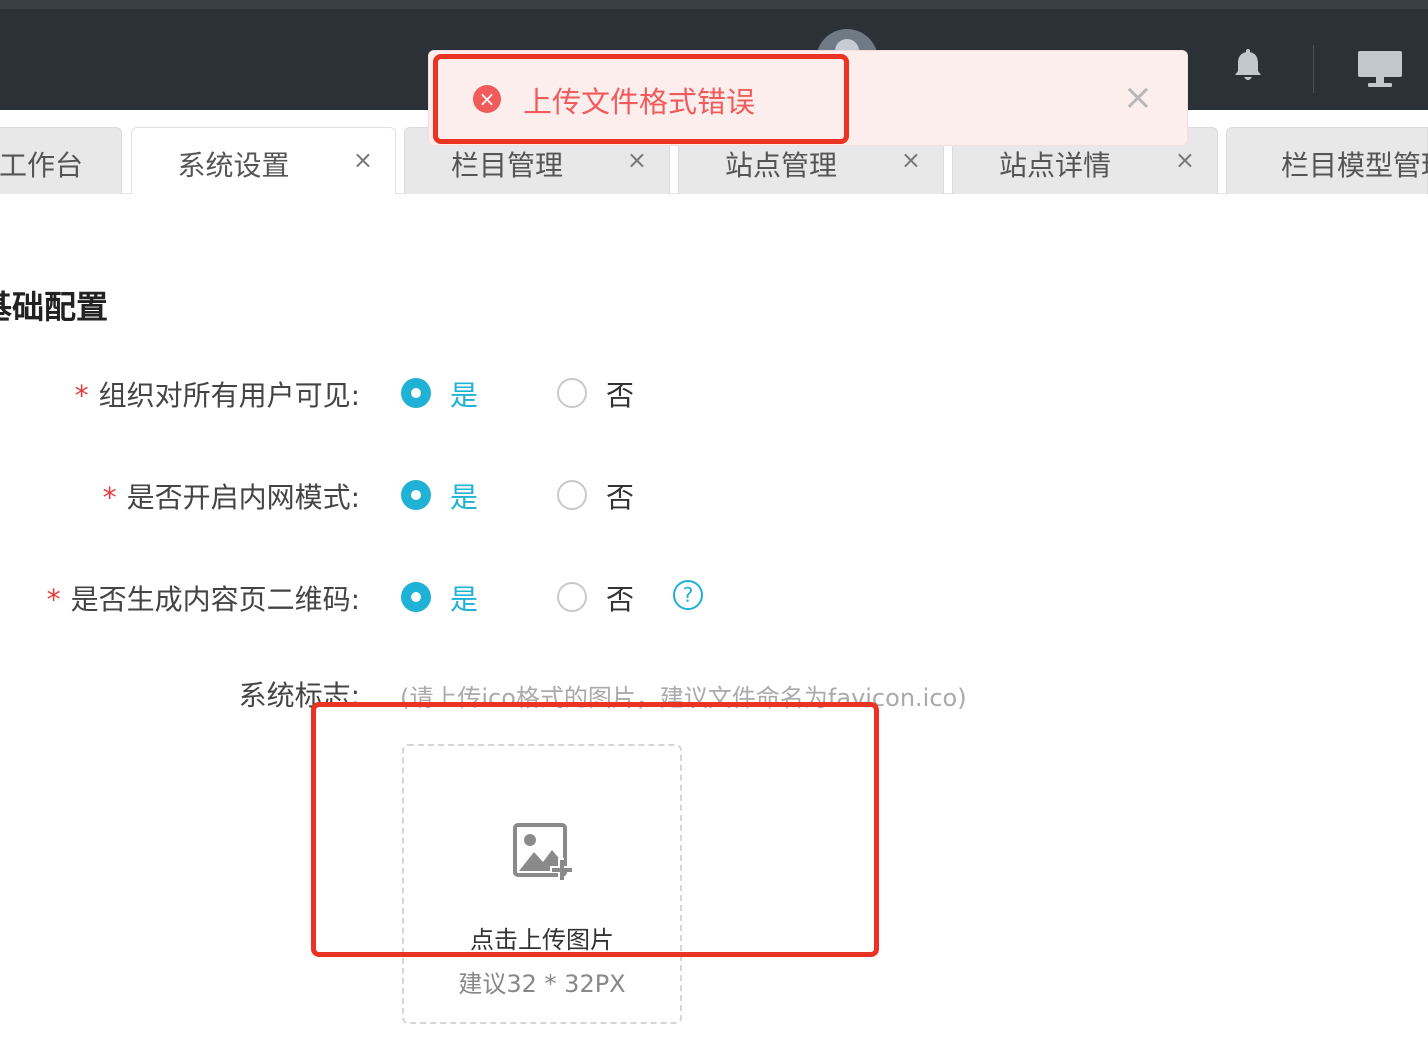 This screenshot has width=1428, height=1050. Describe the element at coordinates (217, 395) in the screenshot. I see `field-label: * 组织对所有用户可见:` at that location.